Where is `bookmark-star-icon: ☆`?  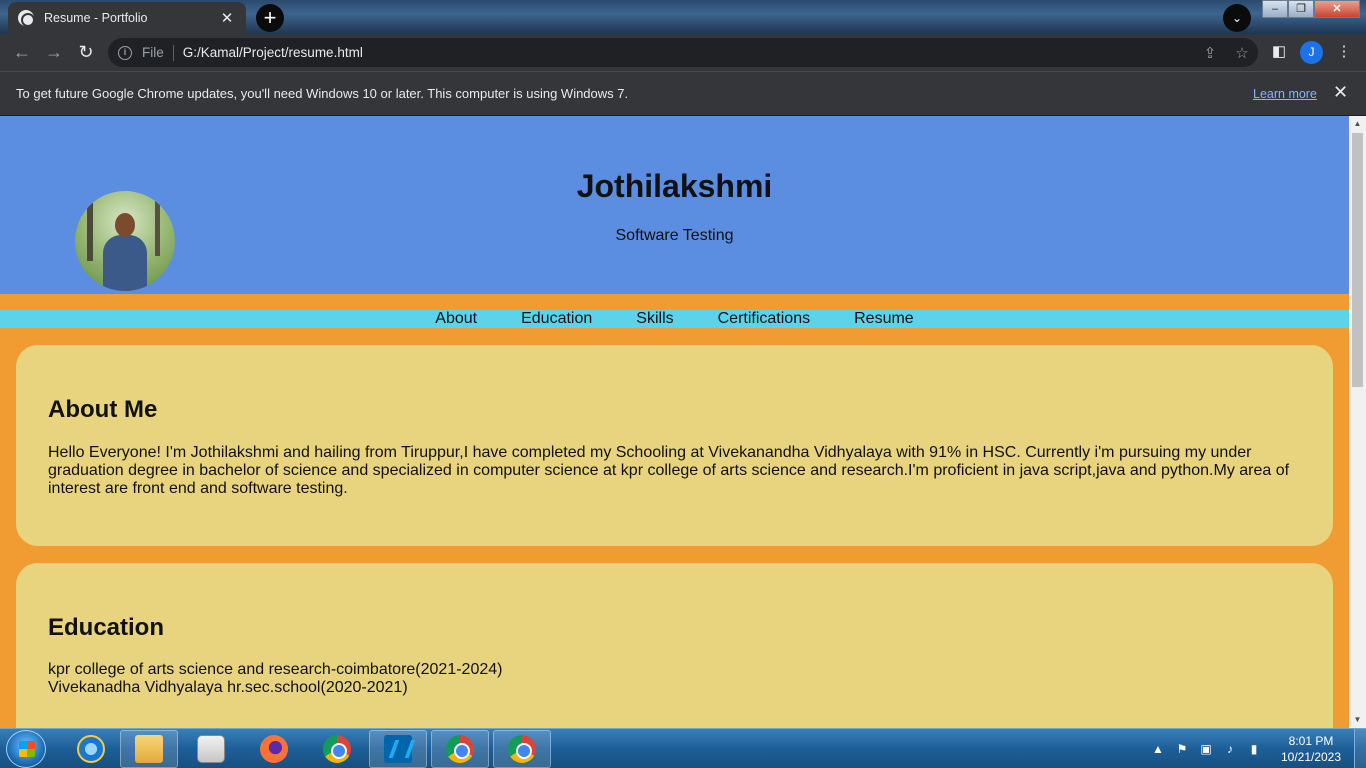
bookmark-star-icon: ☆ is located at coordinates (1242, 53).